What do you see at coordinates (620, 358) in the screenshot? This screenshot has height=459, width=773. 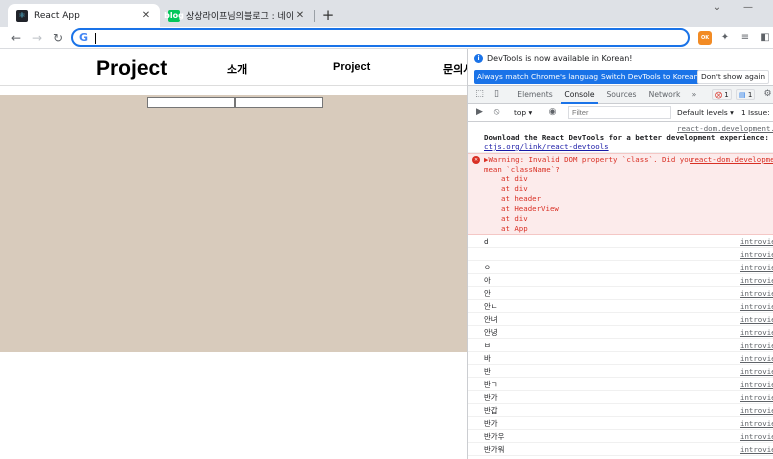 I see `console-log-row: 바 introvie` at bounding box center [620, 358].